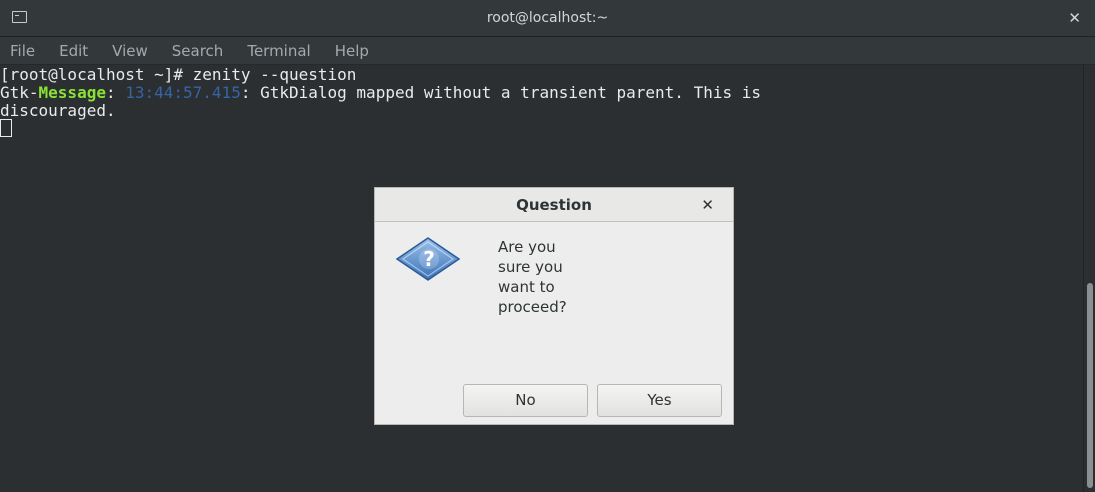 The width and height of the screenshot is (1095, 492). What do you see at coordinates (659, 400) in the screenshot?
I see `yes-button: Yes` at bounding box center [659, 400].